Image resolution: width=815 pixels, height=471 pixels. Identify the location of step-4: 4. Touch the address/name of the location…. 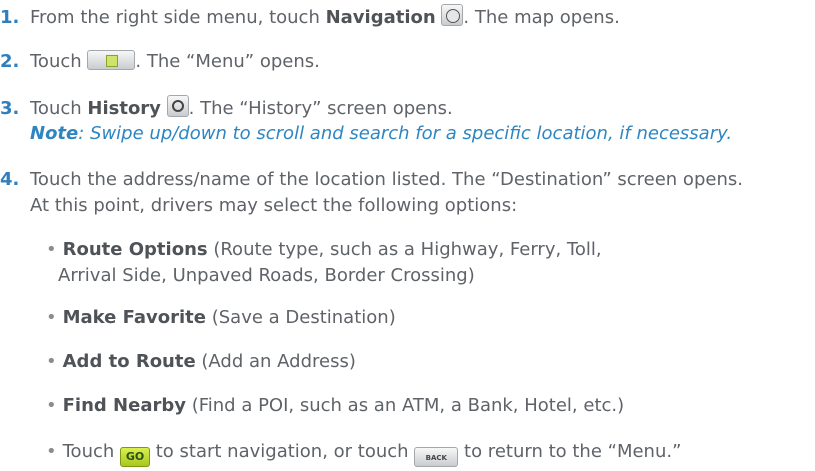
(371, 179).